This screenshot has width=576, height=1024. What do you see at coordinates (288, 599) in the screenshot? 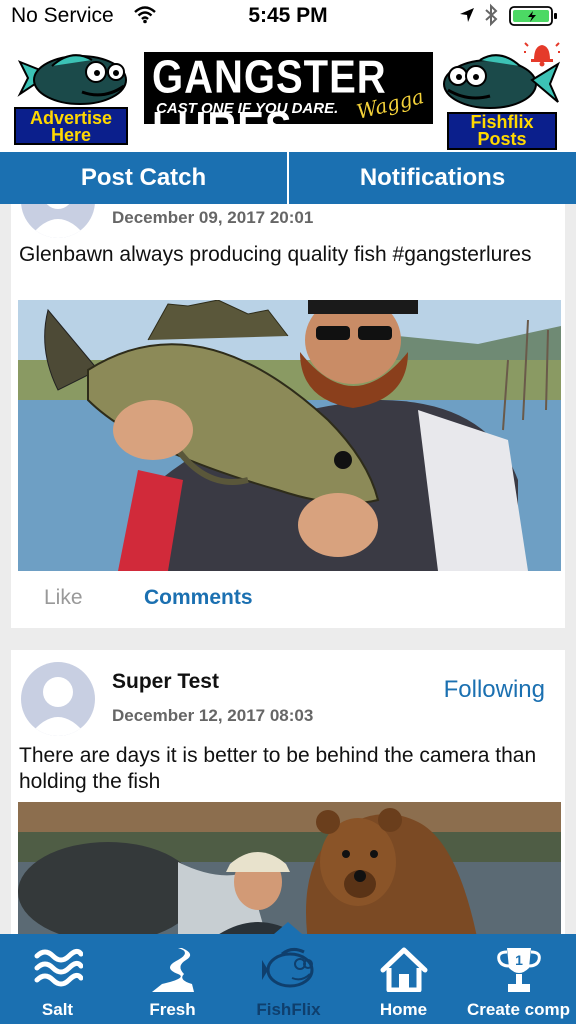
I see `post-actions: Like Comments` at bounding box center [288, 599].